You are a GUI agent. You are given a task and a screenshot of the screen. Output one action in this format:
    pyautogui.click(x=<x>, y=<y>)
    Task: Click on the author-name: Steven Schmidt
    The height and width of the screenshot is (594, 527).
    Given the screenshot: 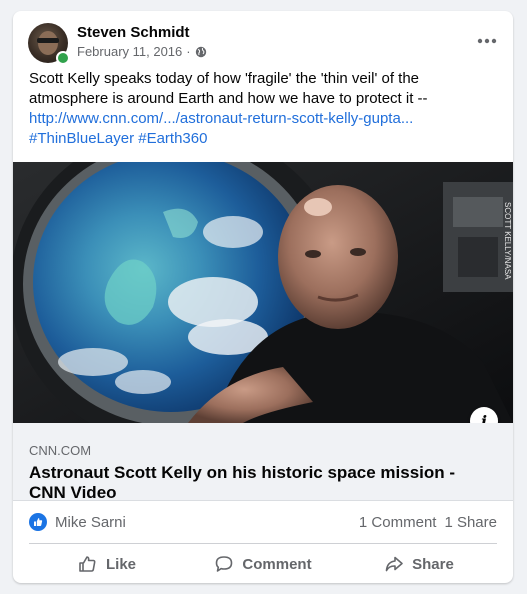 What is the action you would take?
    pyautogui.click(x=133, y=32)
    